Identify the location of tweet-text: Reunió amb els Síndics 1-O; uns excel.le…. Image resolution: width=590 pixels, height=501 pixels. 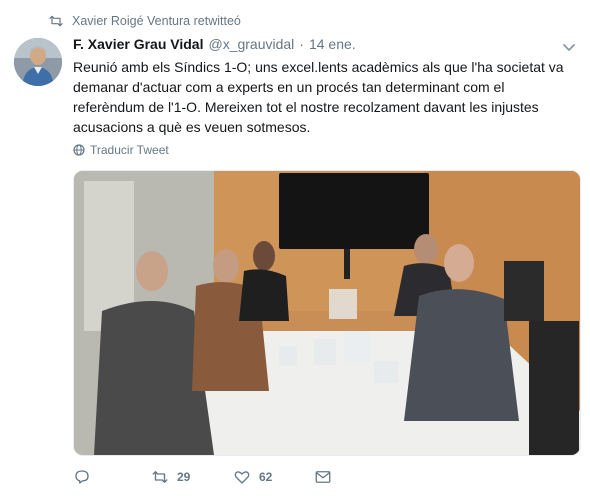
(318, 97).